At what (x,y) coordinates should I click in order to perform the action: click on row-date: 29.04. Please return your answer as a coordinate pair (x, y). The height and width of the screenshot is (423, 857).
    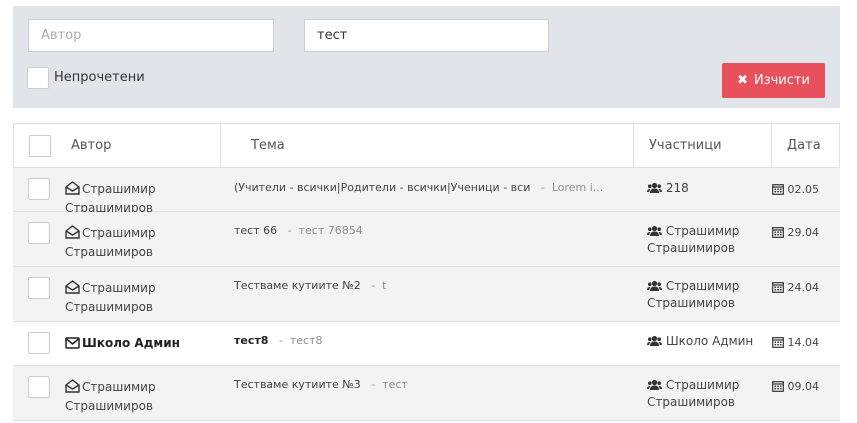
    Looking at the image, I should click on (795, 232).